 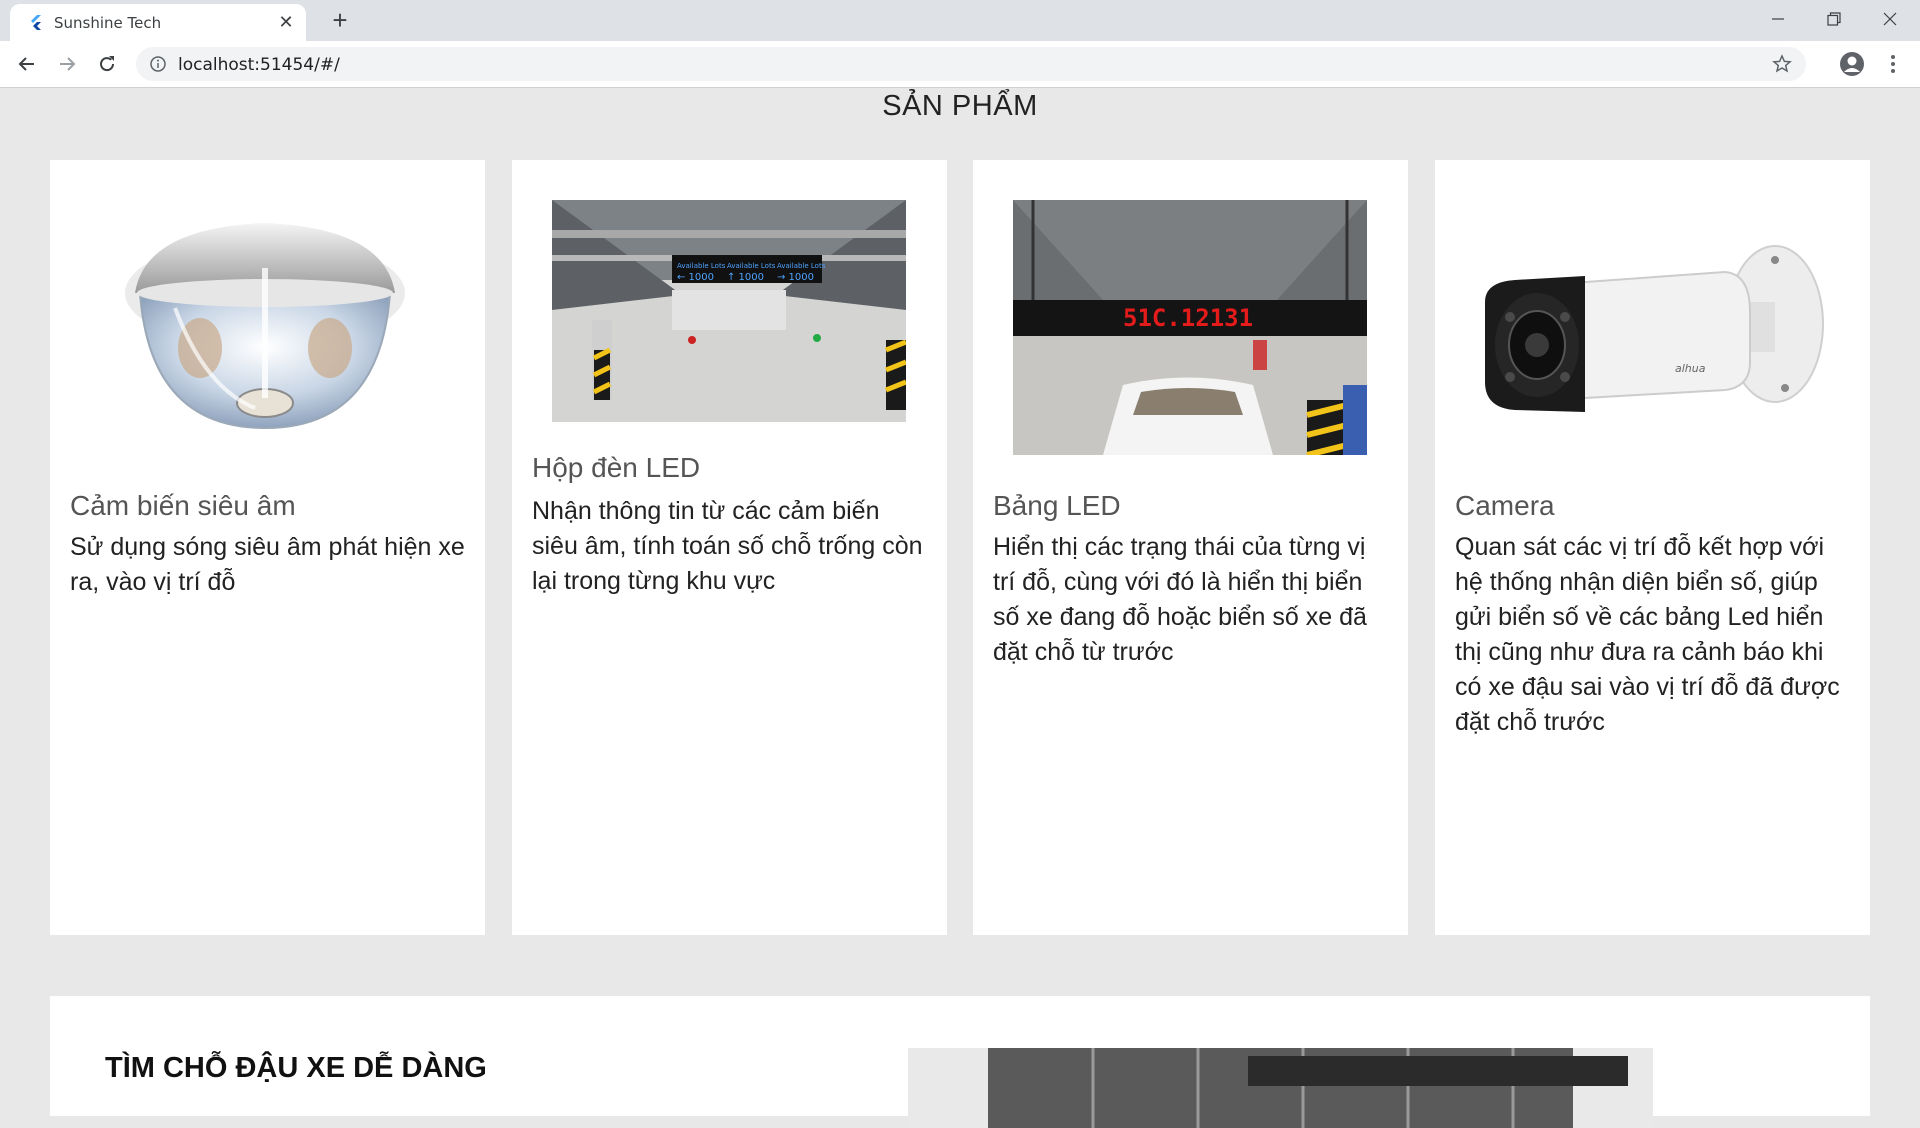 I want to click on section-title: SẢN PHẨM, so click(x=960, y=106).